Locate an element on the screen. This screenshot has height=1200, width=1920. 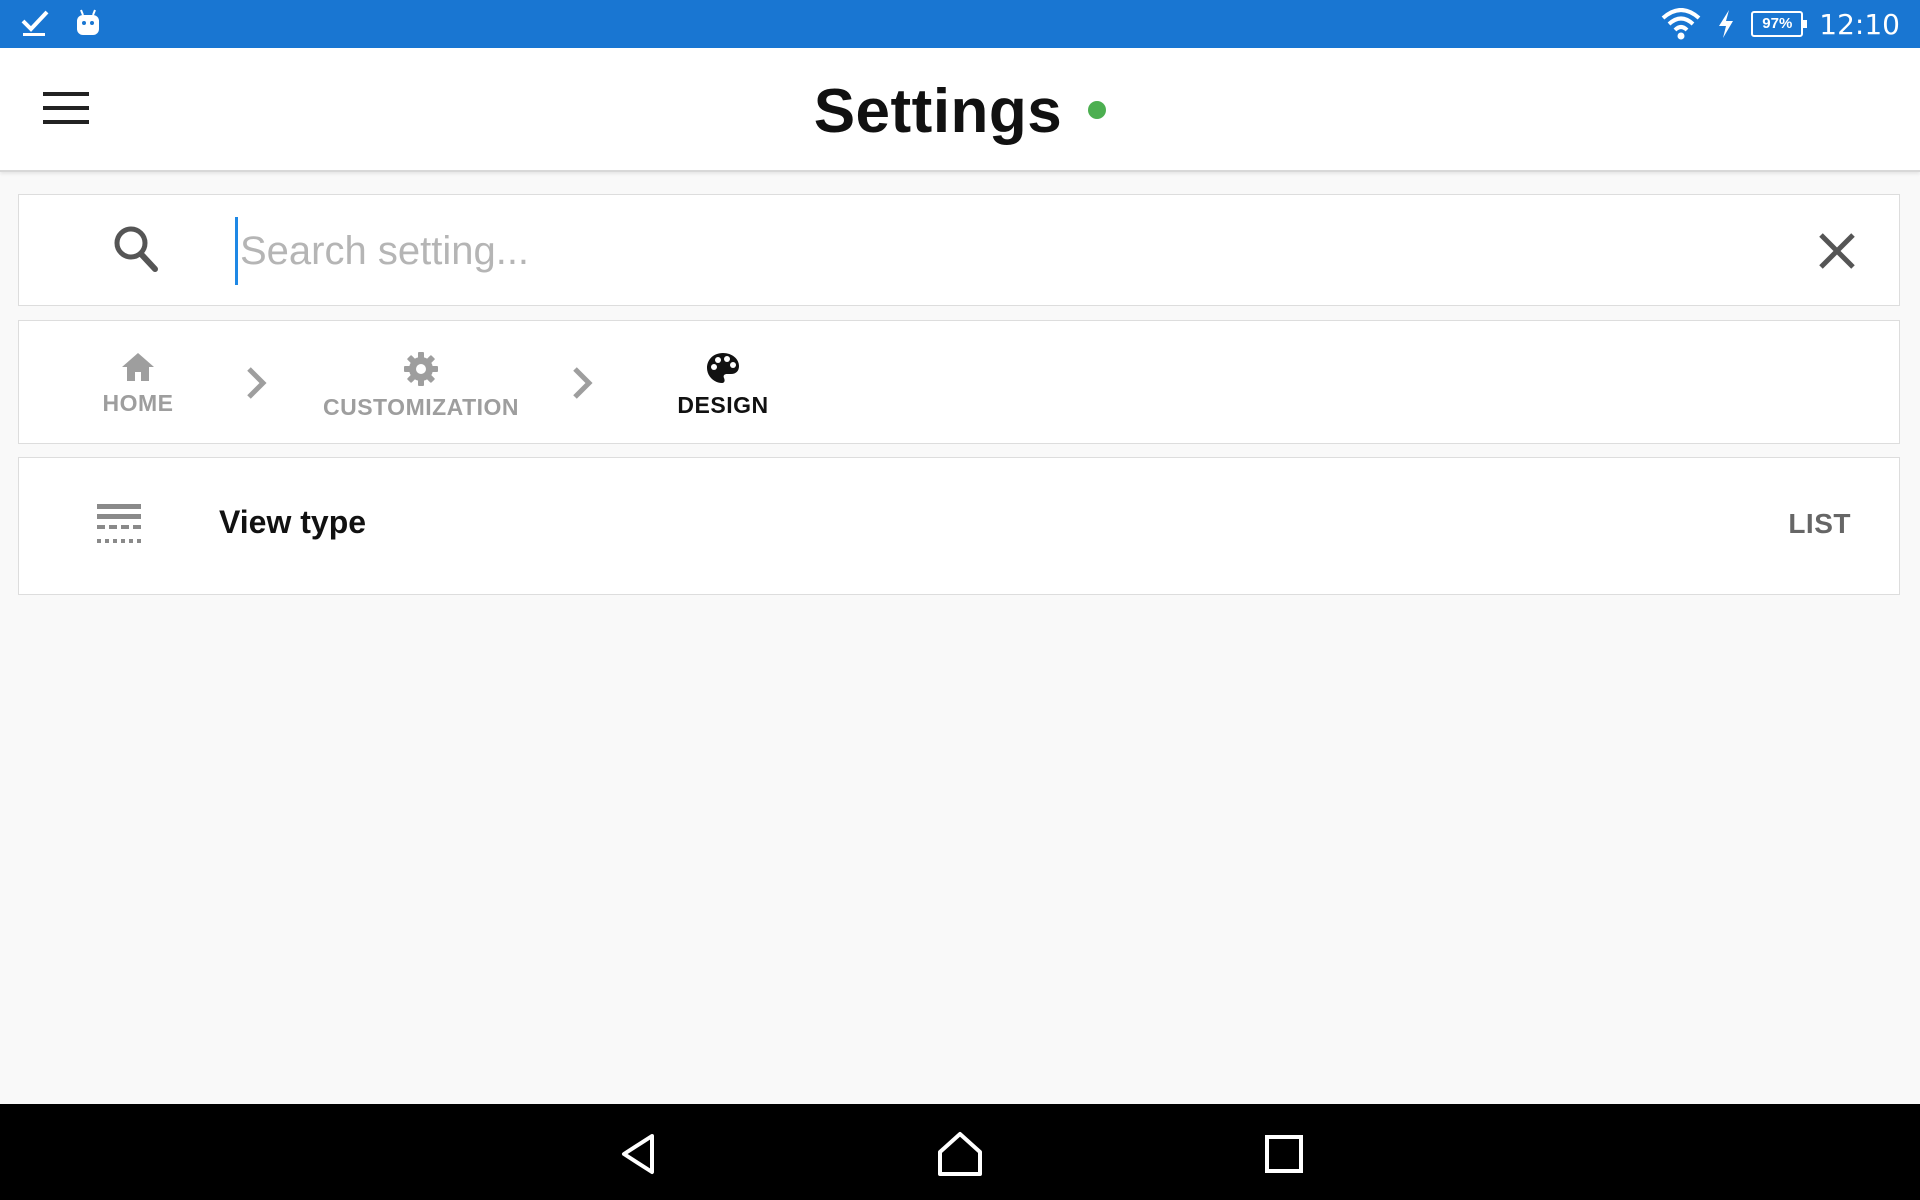
search-icon is located at coordinates (136, 249).